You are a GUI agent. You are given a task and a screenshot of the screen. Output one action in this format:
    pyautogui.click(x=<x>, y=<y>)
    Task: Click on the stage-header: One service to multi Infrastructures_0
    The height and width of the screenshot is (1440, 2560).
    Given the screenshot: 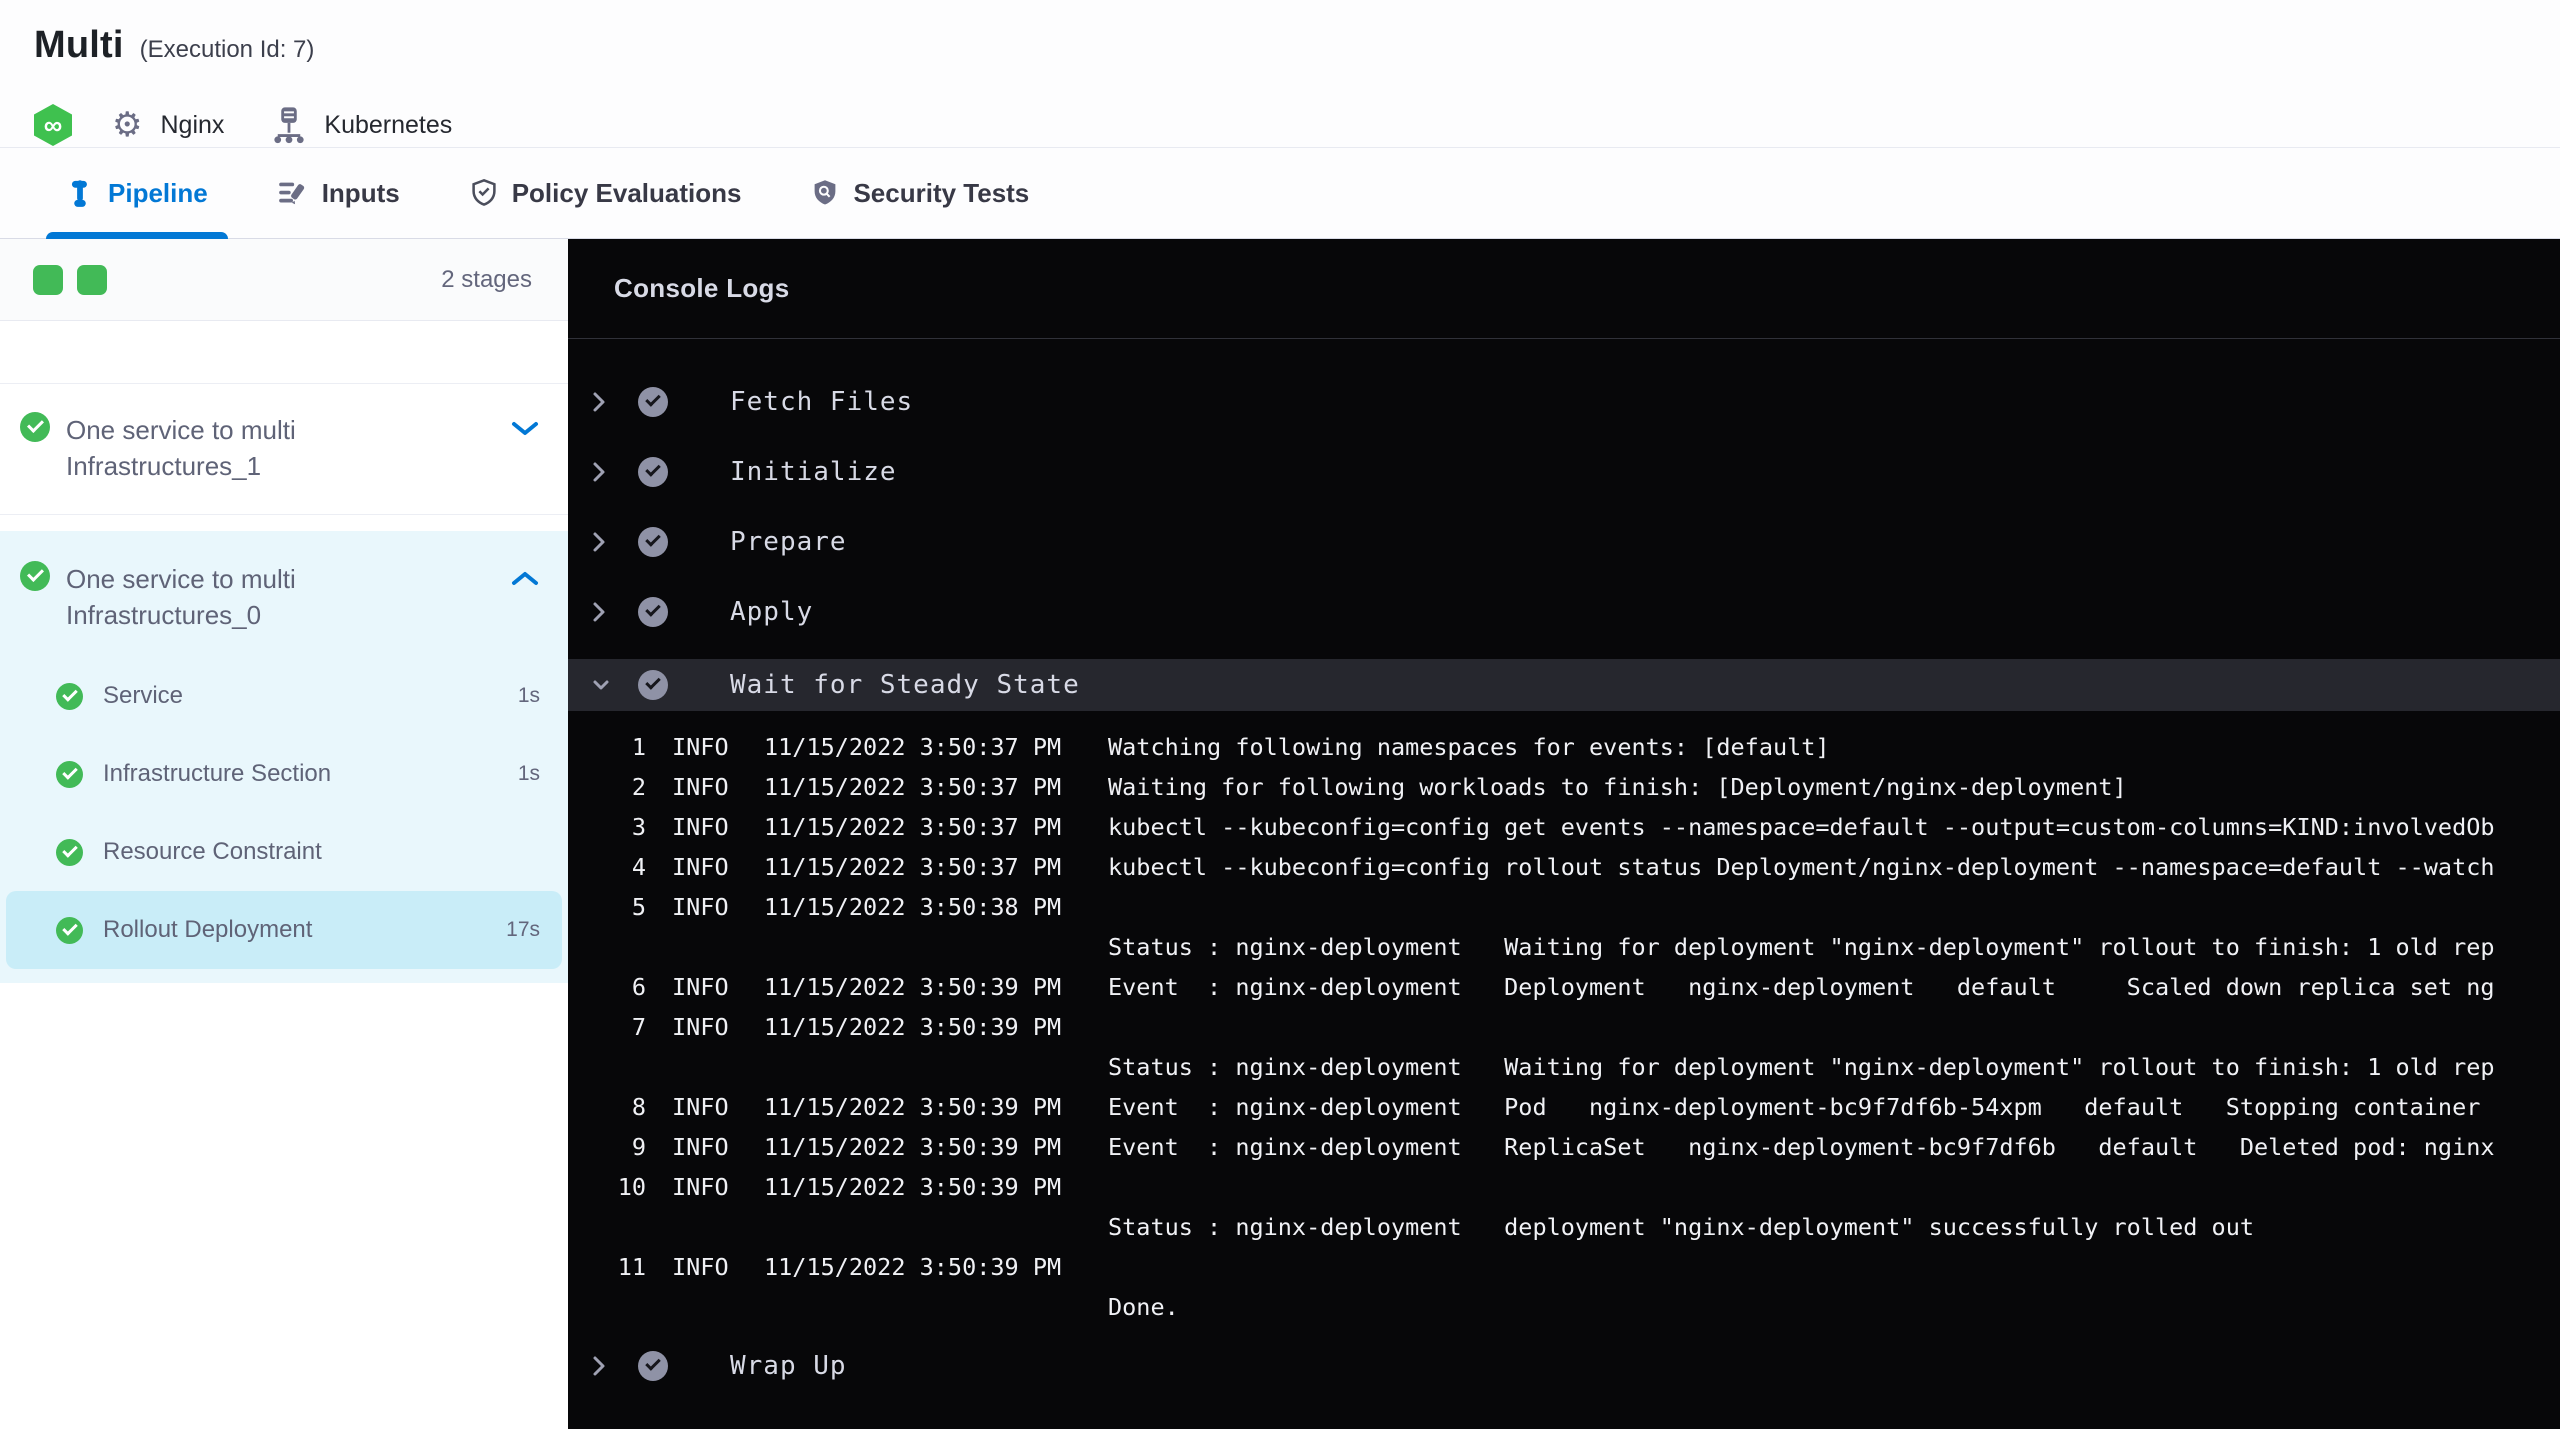 What is the action you would take?
    pyautogui.click(x=284, y=589)
    